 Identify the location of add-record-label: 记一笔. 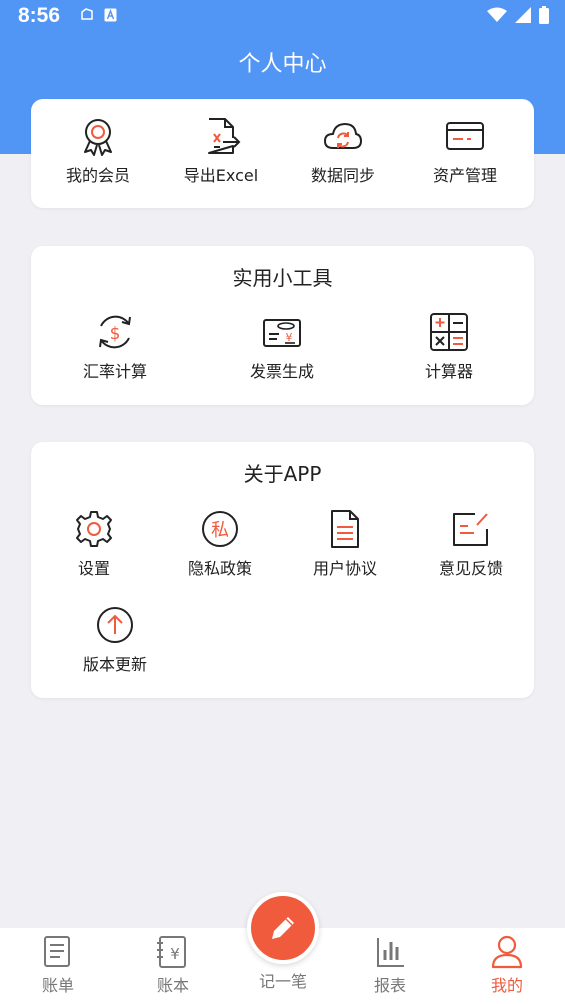
(282, 981).